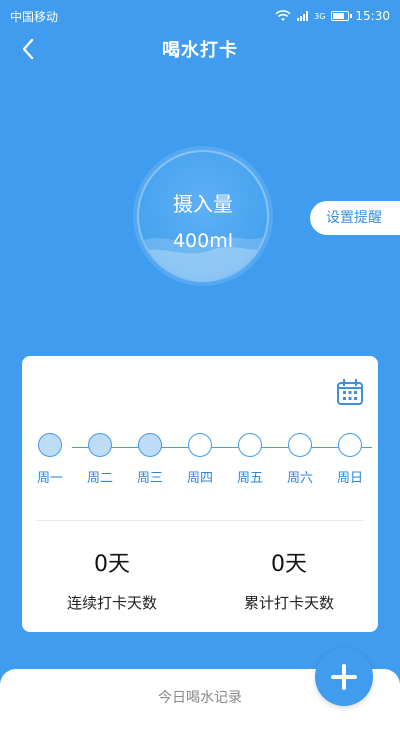  Describe the element at coordinates (29, 49) in the screenshot. I see `back-icon` at that location.